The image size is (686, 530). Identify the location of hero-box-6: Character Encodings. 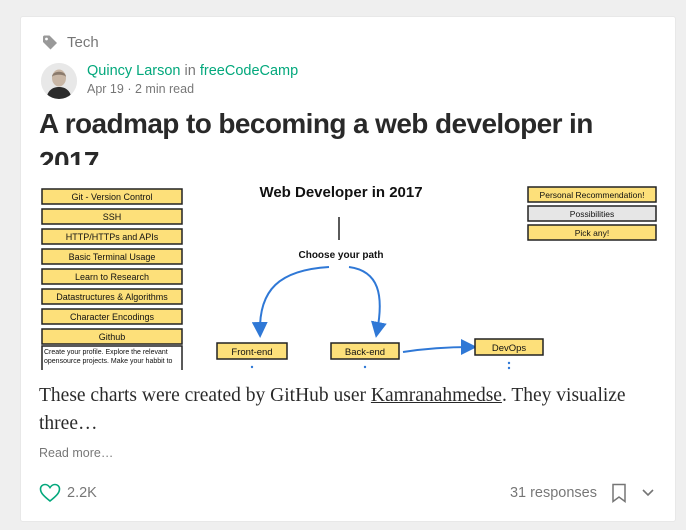
(112, 317).